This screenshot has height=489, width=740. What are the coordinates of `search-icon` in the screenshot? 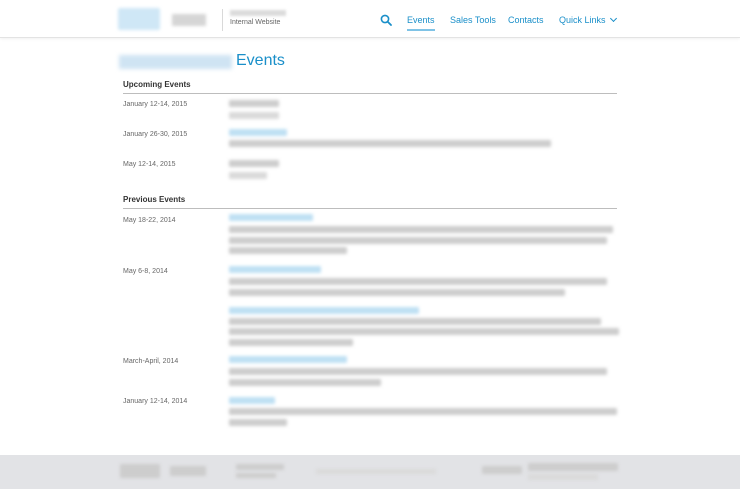 It's located at (386, 20).